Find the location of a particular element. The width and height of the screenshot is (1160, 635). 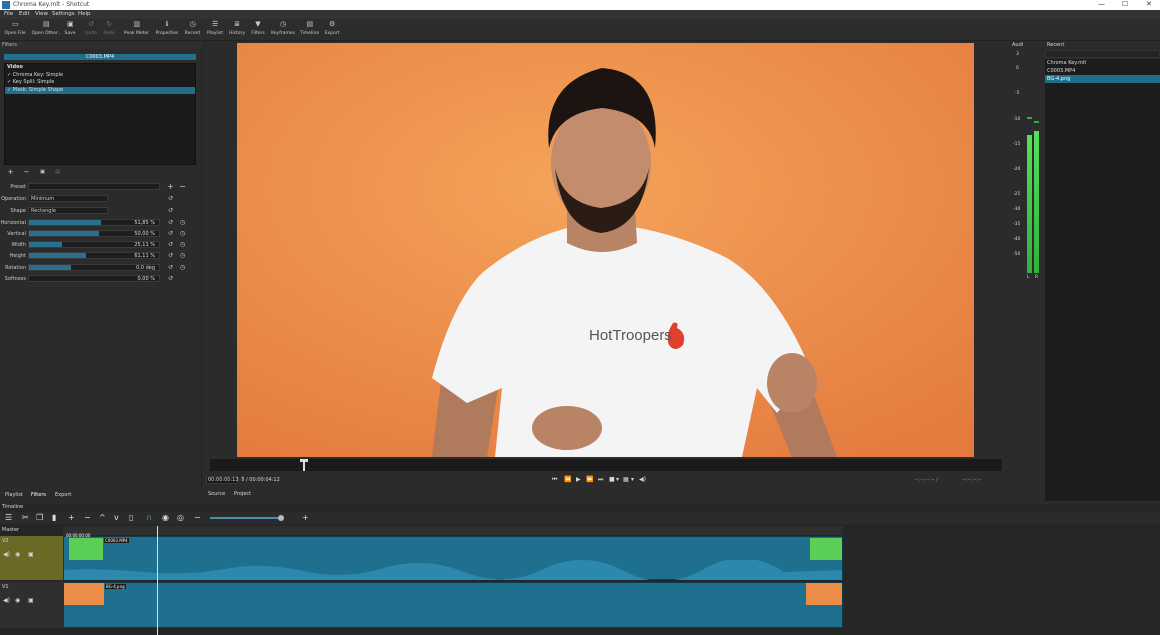

redo-button: ↻ Redo is located at coordinates (109, 29).